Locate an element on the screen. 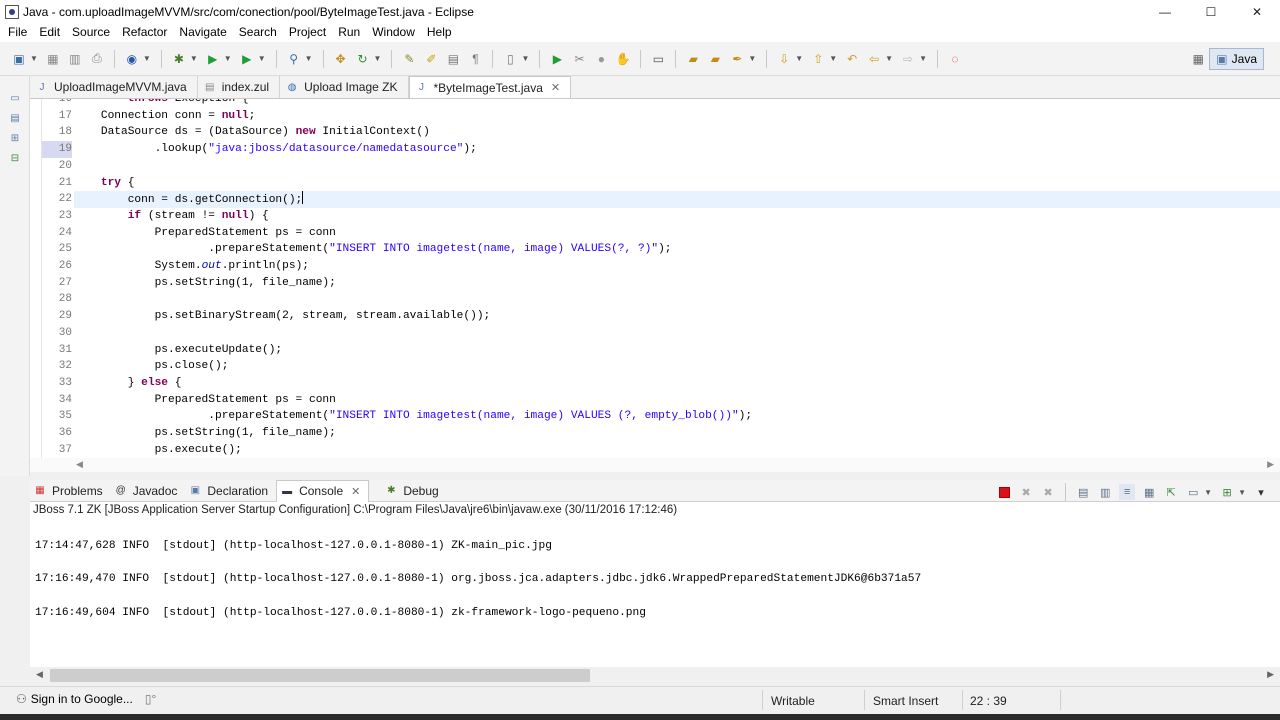 Image resolution: width=1280 pixels, height=720 pixels. code-line: try { is located at coordinates (677, 183).